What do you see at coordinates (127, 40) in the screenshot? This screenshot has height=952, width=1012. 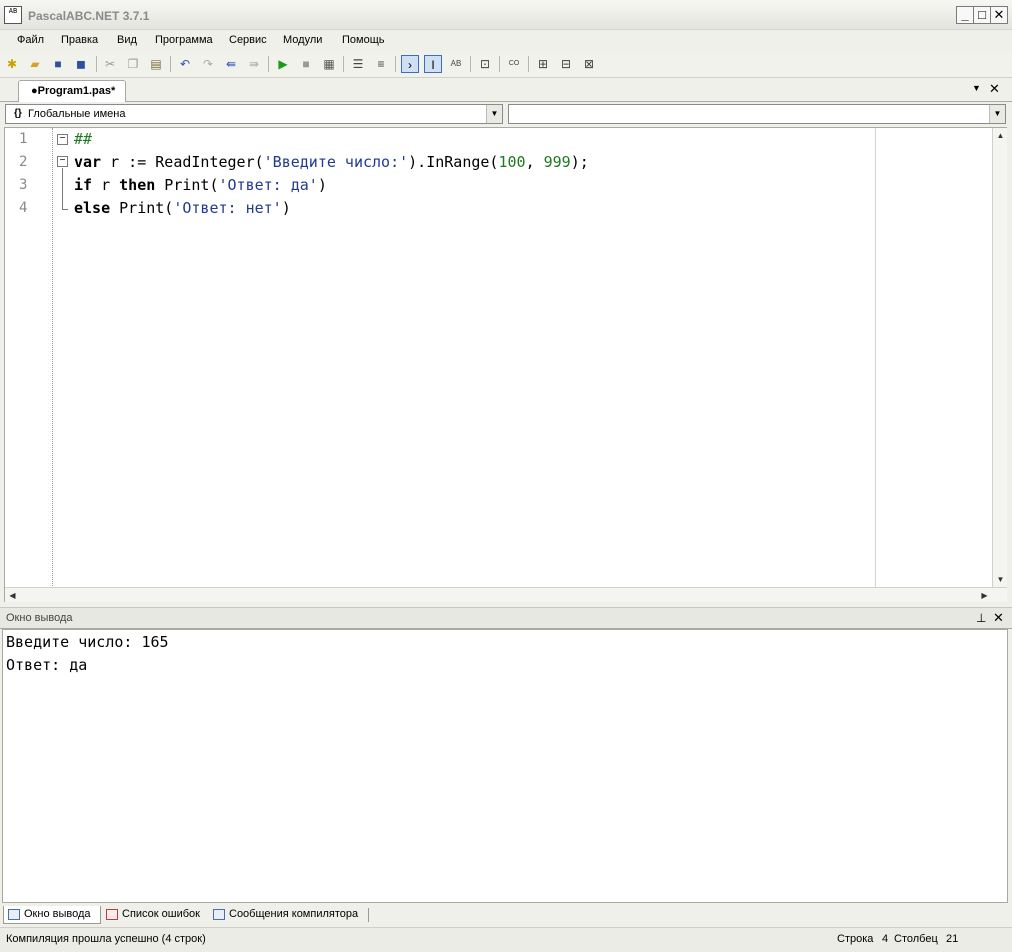 I see `menu-view: Вид` at bounding box center [127, 40].